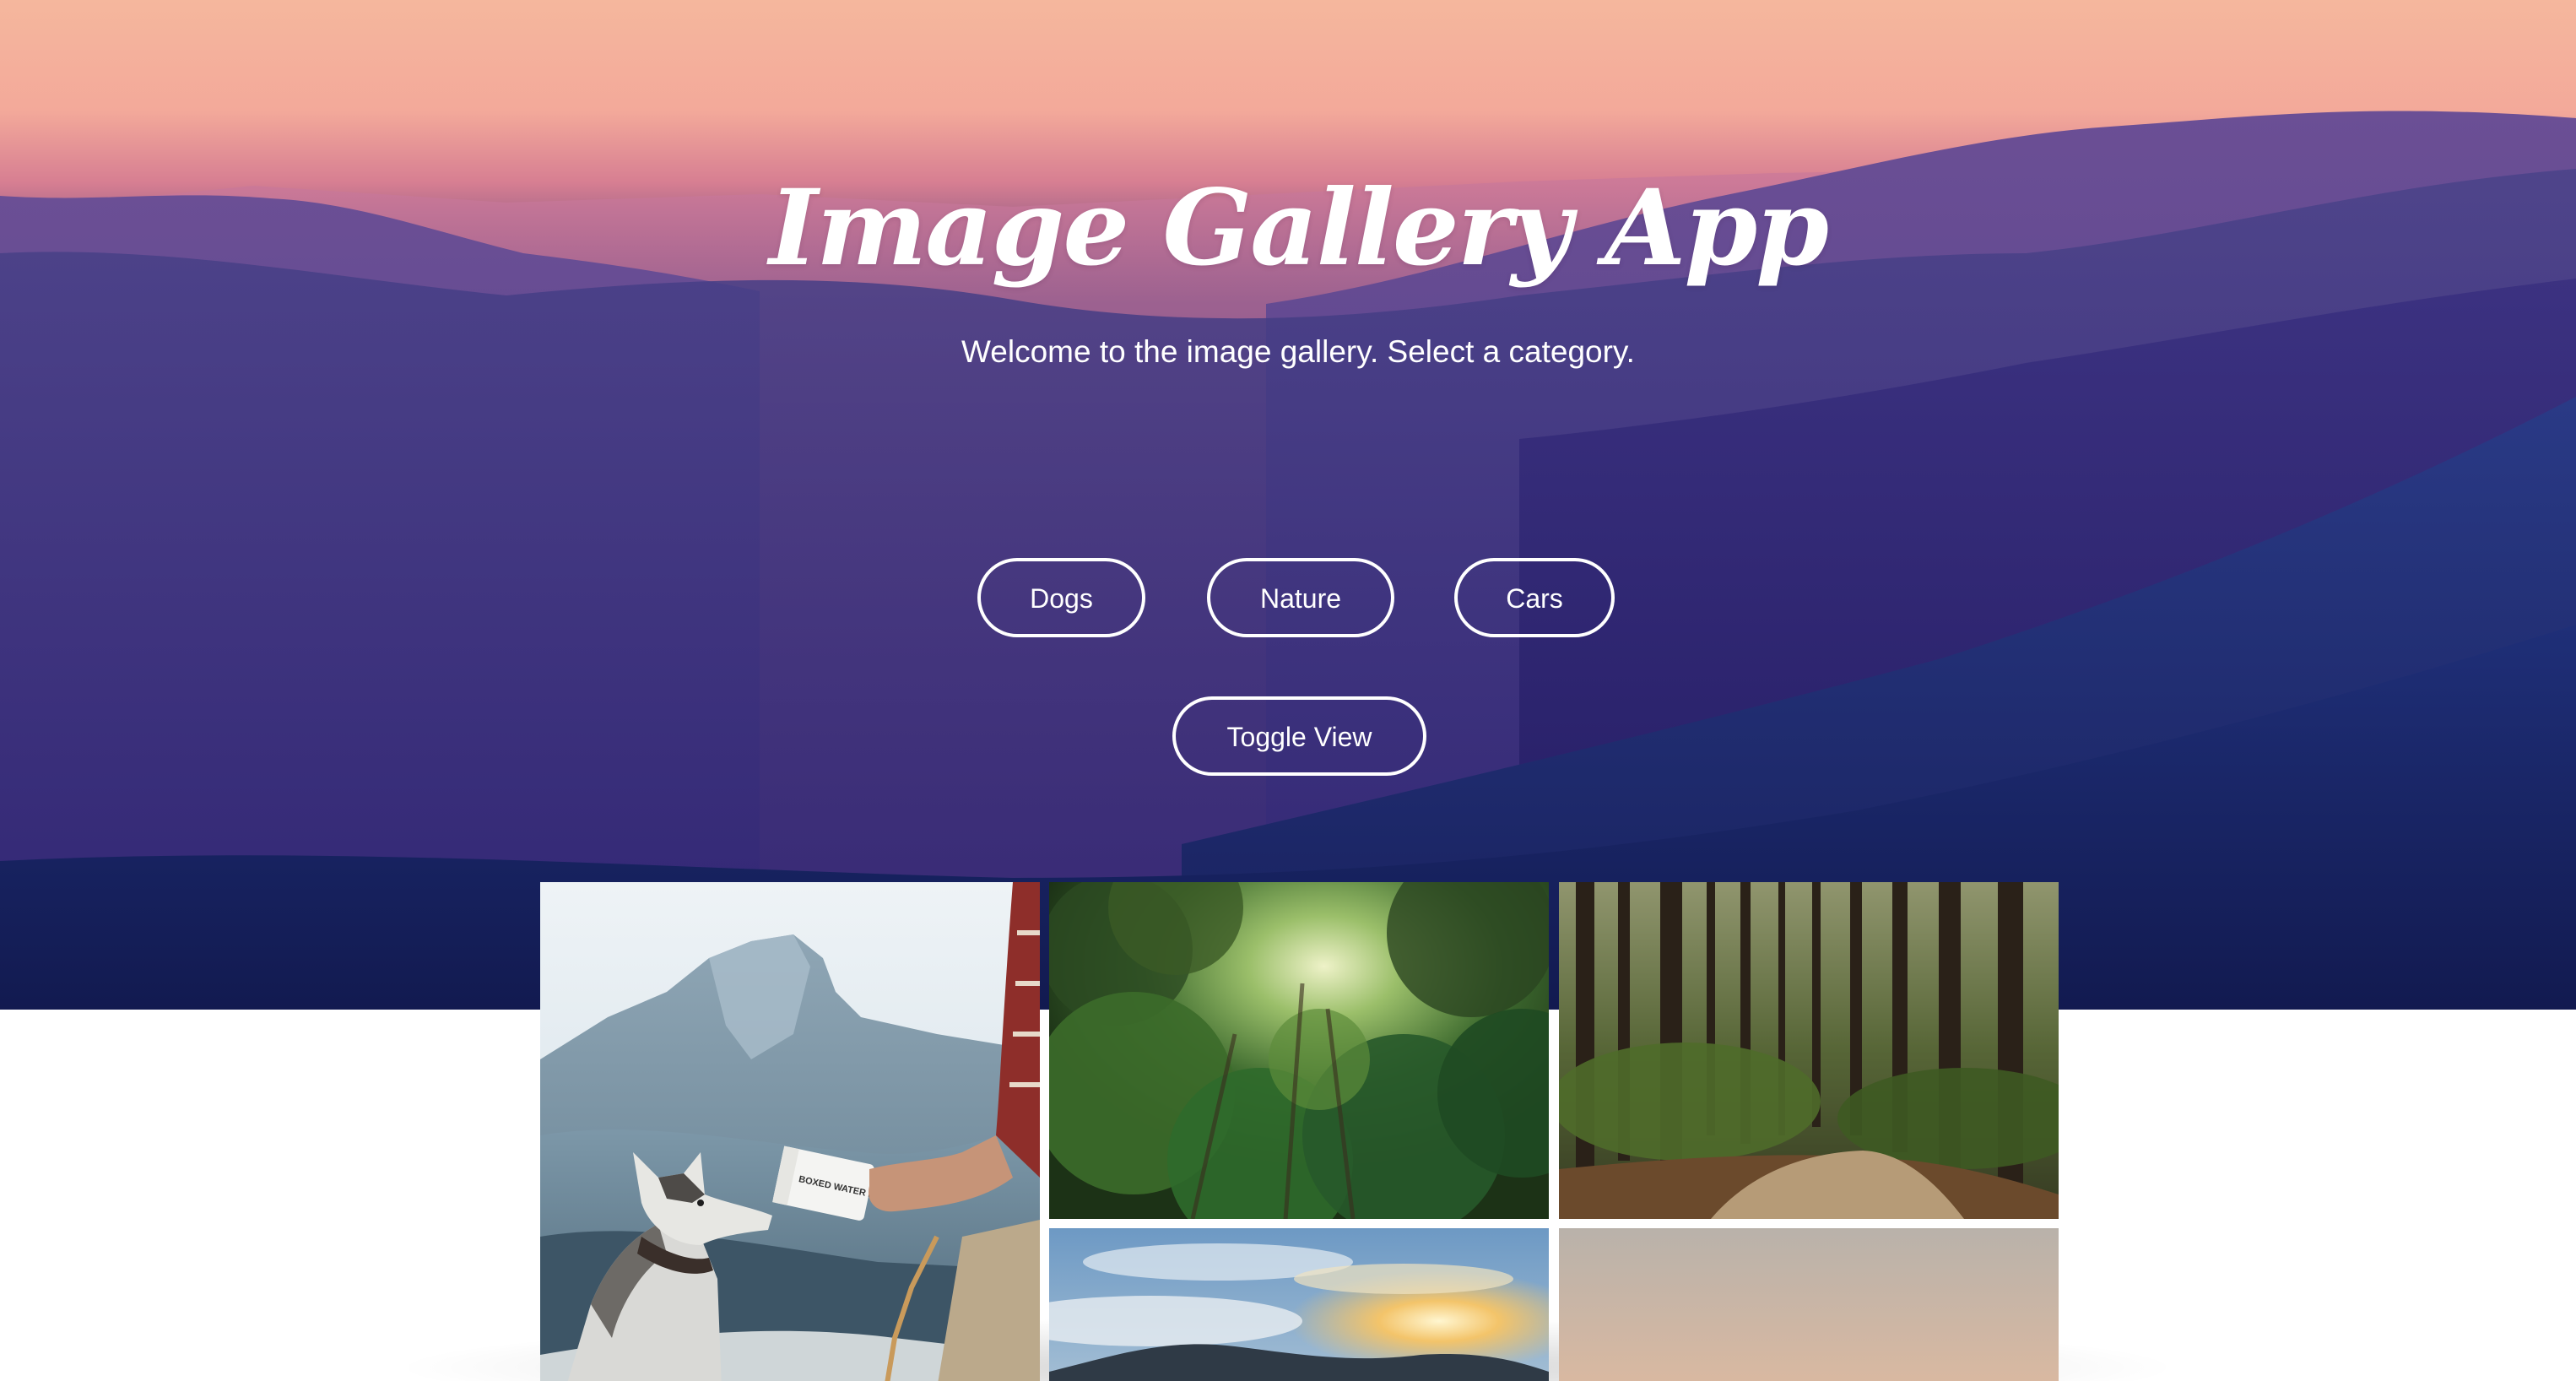  I want to click on category-button-dogs: Dogs, so click(1061, 597).